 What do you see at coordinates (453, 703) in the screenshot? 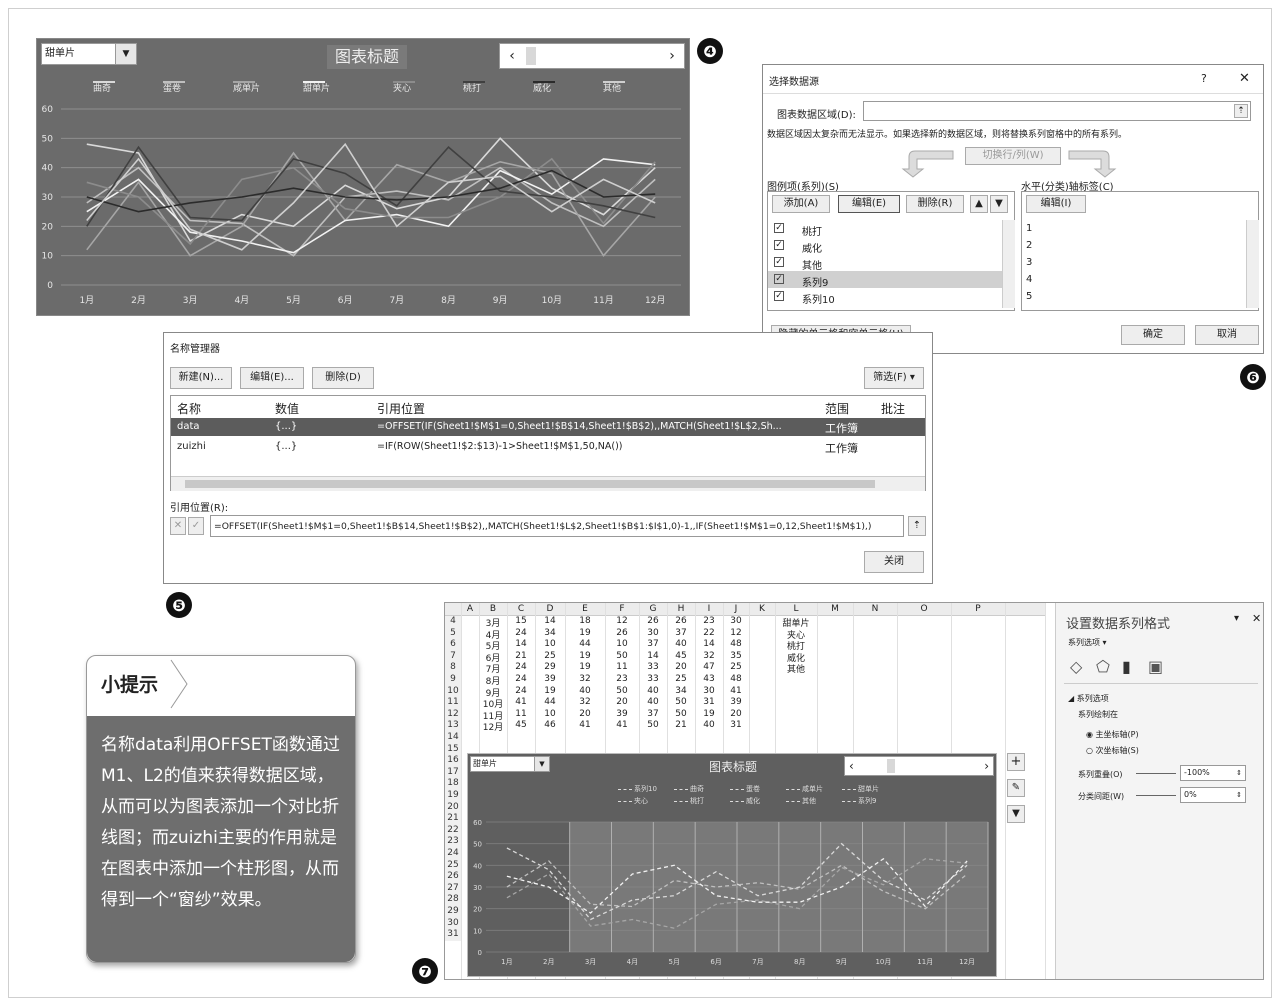
I see `row-header: 11` at bounding box center [453, 703].